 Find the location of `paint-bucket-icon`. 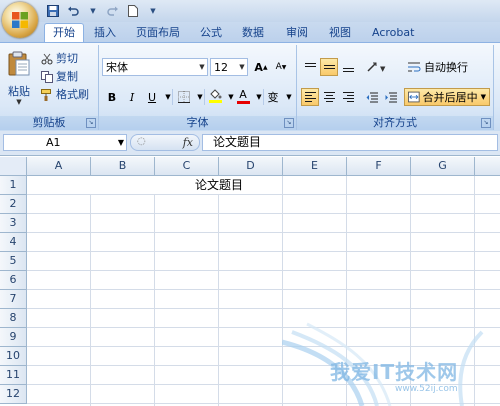

paint-bucket-icon is located at coordinates (215, 94).